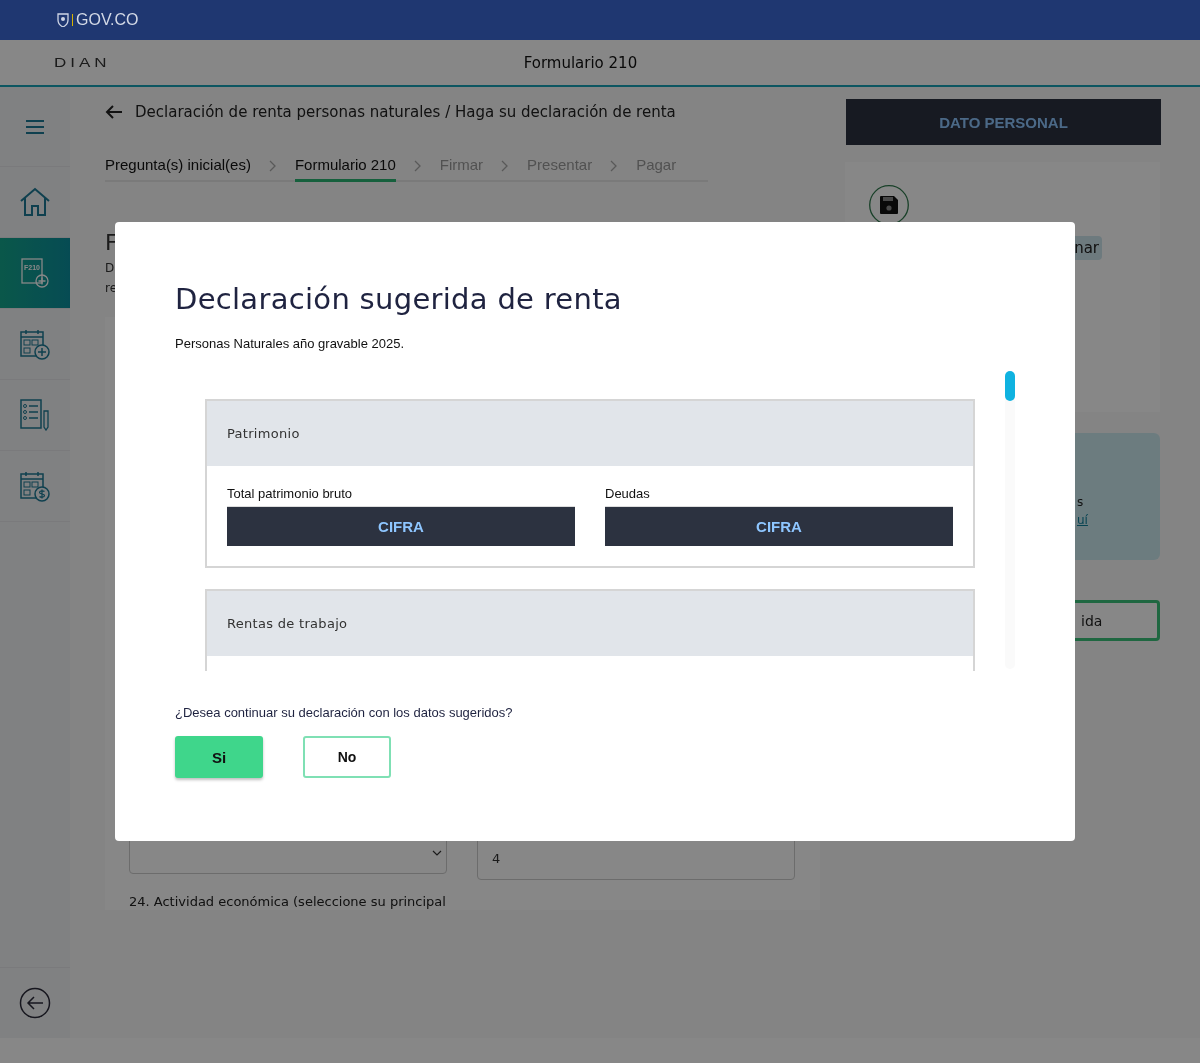 Image resolution: width=1200 pixels, height=1063 pixels. What do you see at coordinates (1010, 520) in the screenshot?
I see `scrollbar` at bounding box center [1010, 520].